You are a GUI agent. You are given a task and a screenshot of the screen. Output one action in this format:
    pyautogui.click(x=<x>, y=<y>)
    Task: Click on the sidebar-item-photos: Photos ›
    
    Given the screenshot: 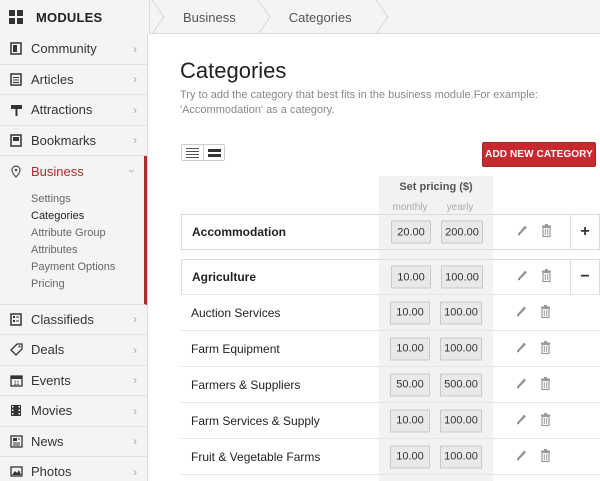 What is the action you would take?
    pyautogui.click(x=73, y=469)
    